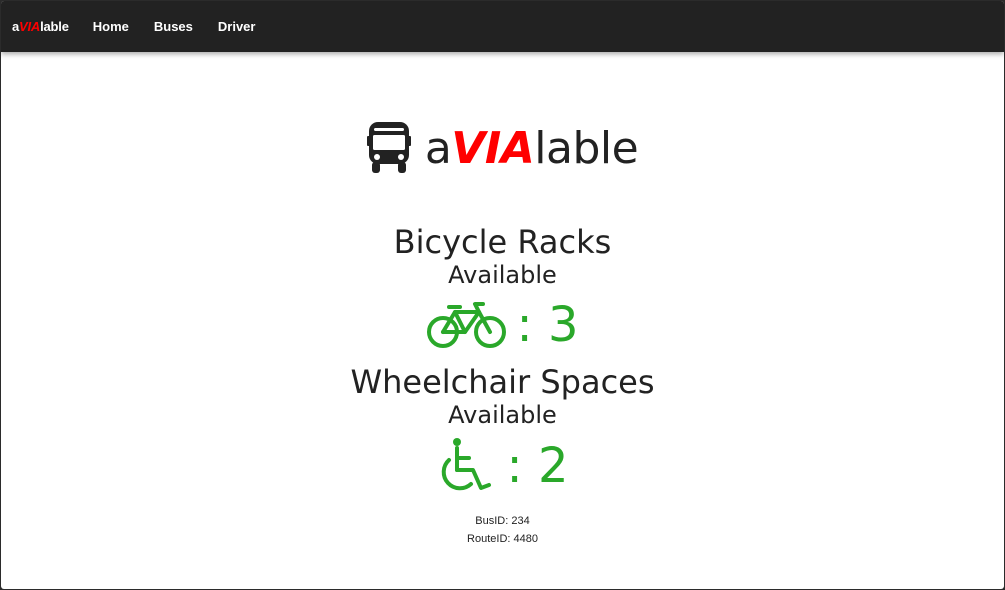  I want to click on logo-prefix: a, so click(438, 148).